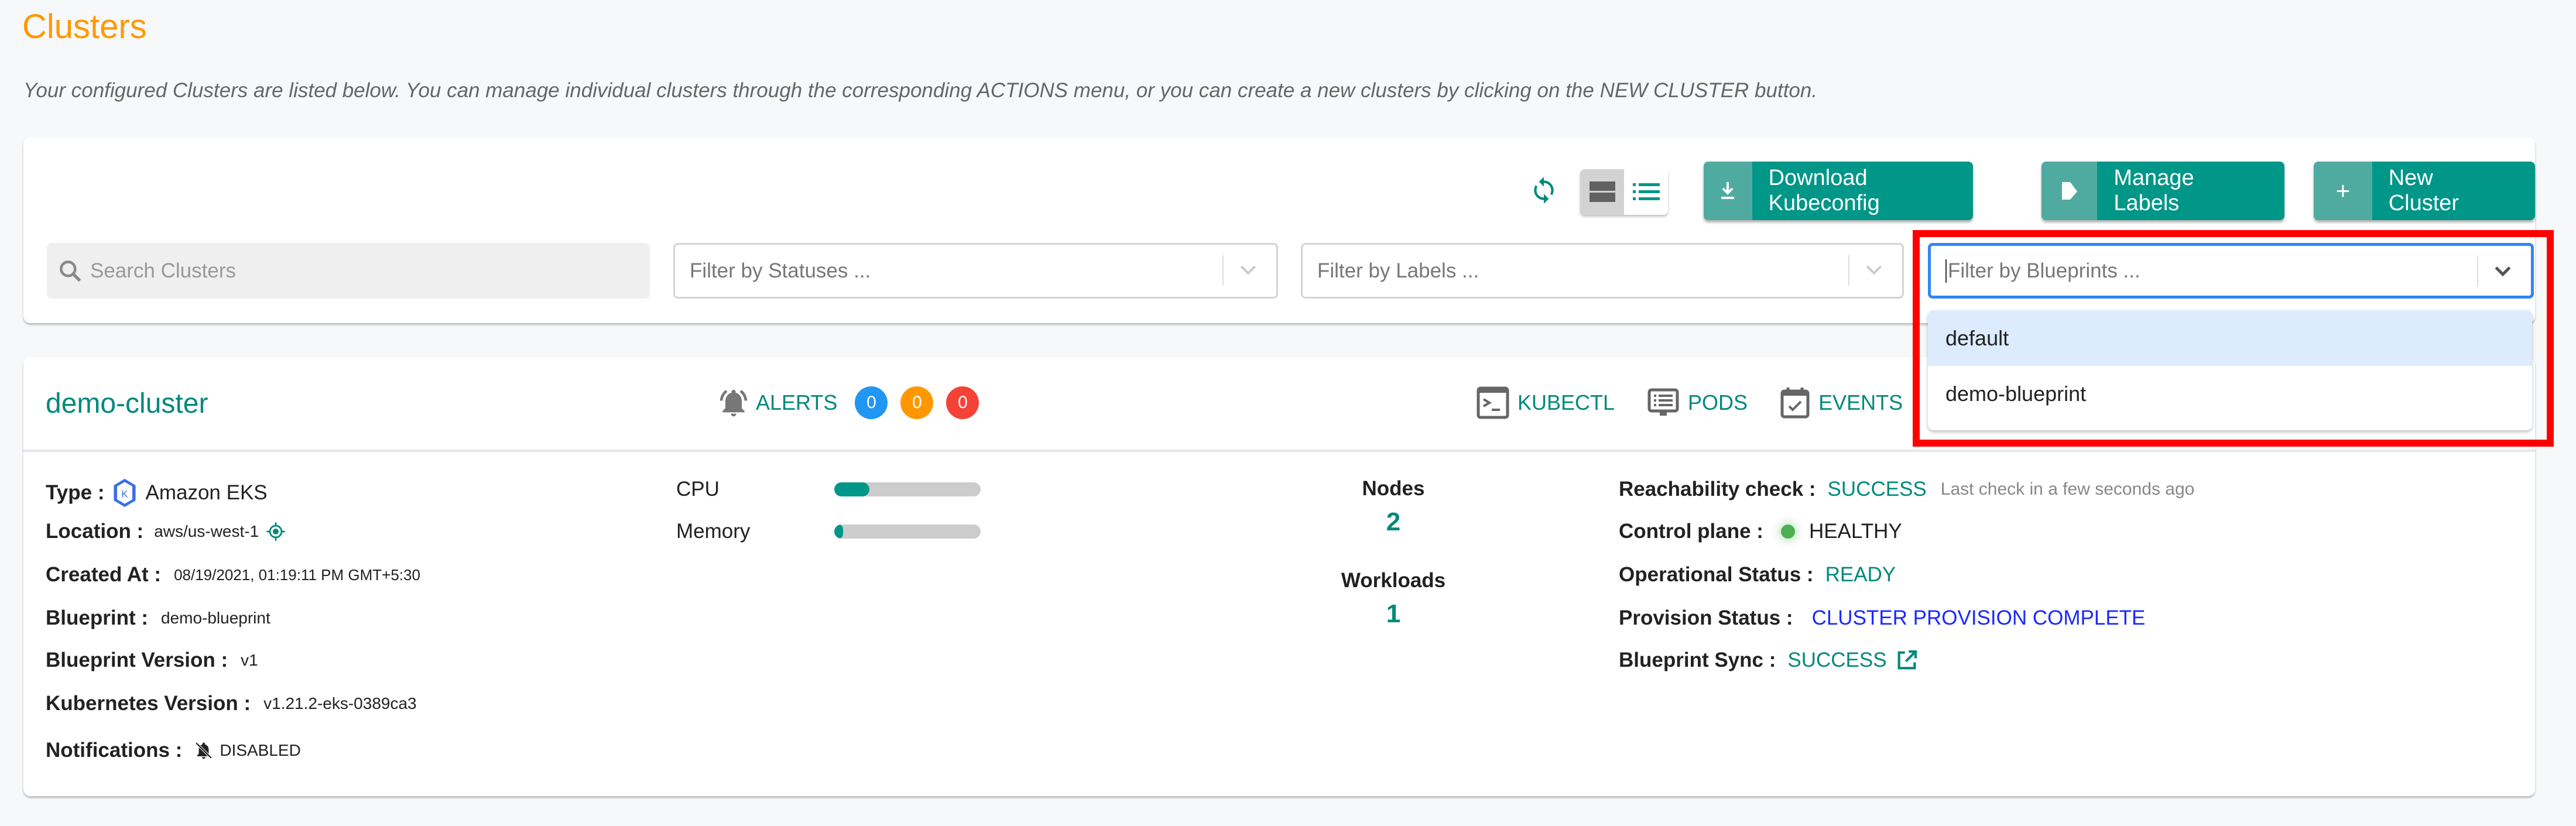  I want to click on blueprint-row: Blueprint : demo-blueprint, so click(158, 618).